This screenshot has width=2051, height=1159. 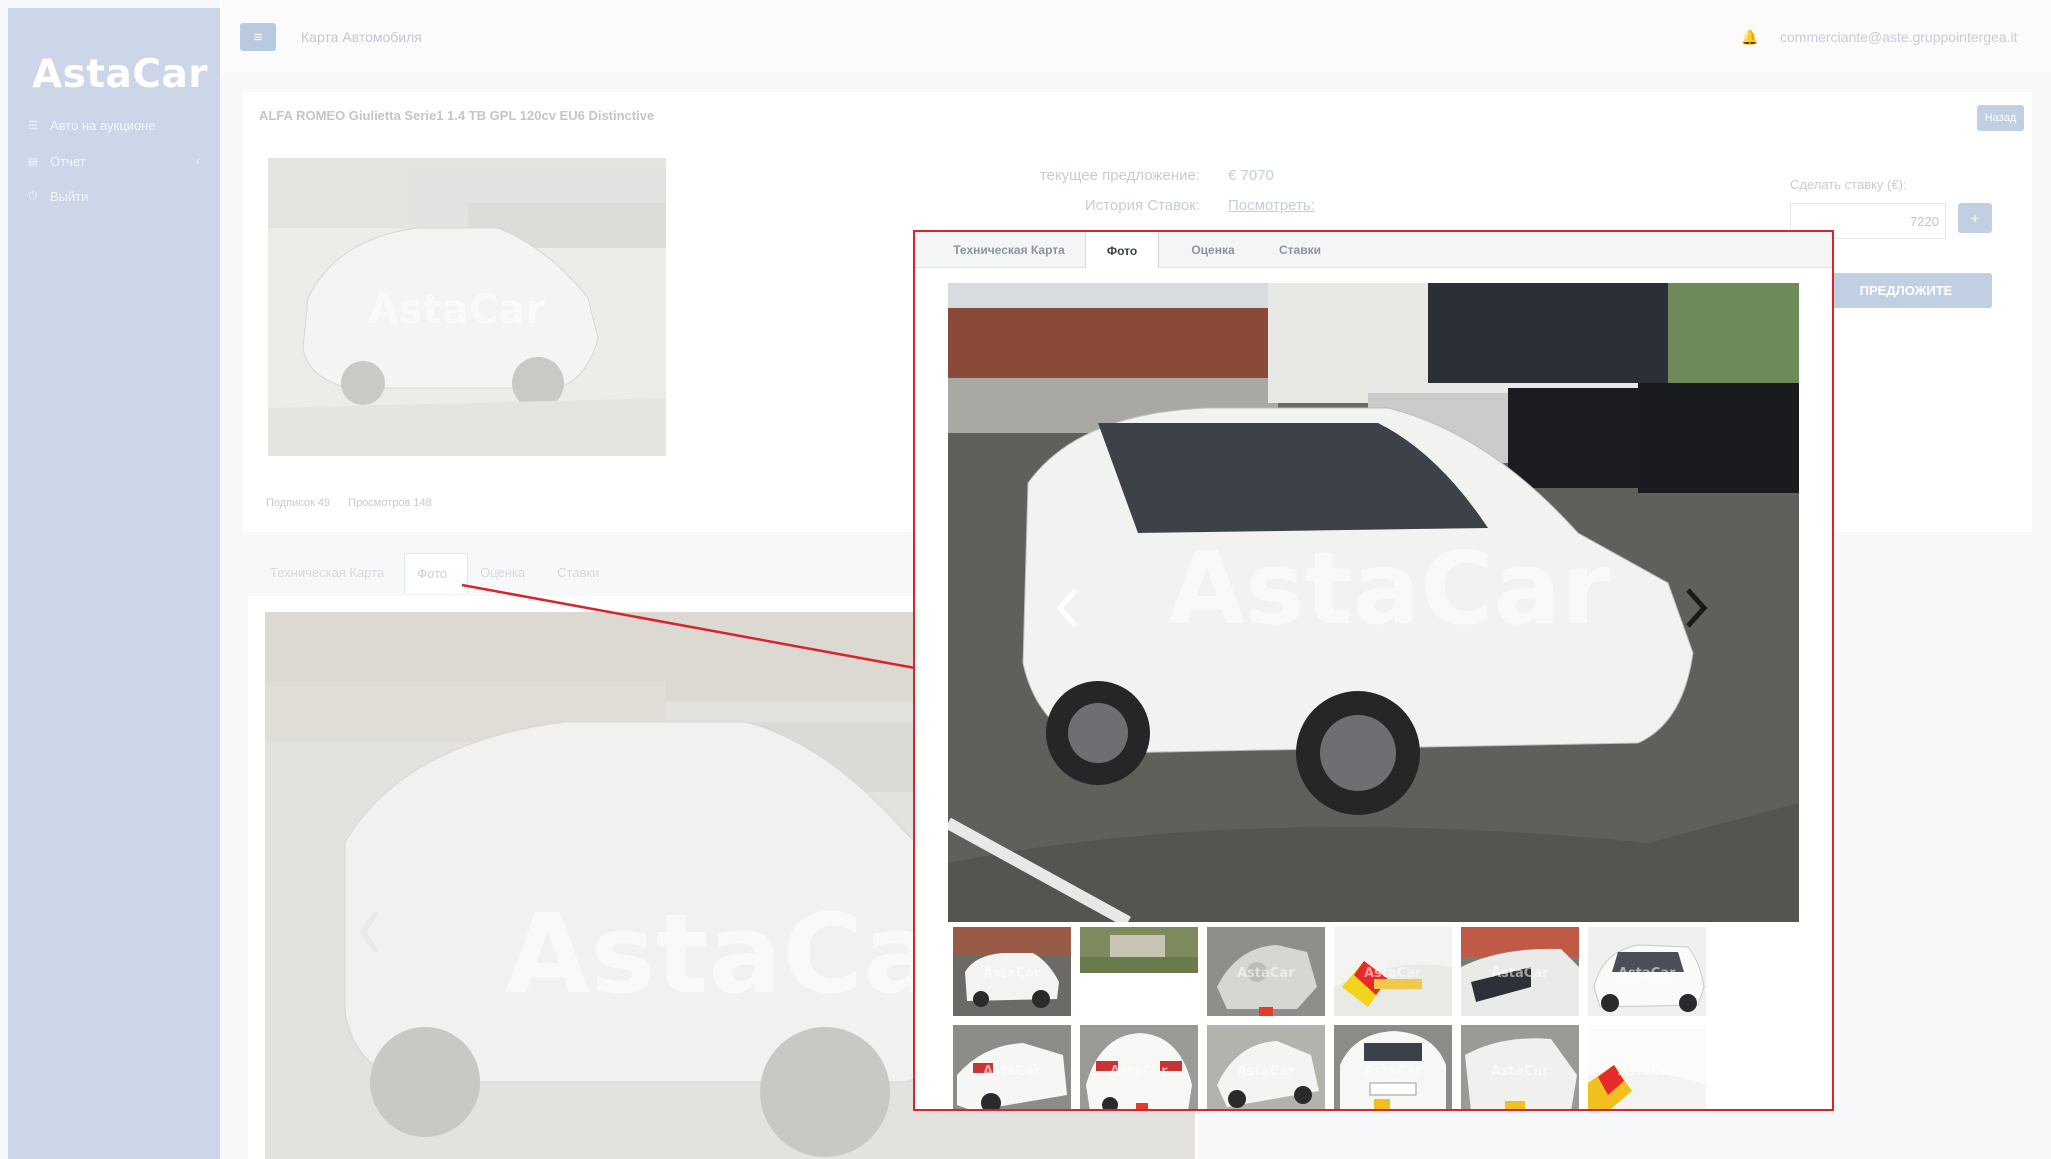 What do you see at coordinates (1975, 218) in the screenshot?
I see `increase-bid-button: +` at bounding box center [1975, 218].